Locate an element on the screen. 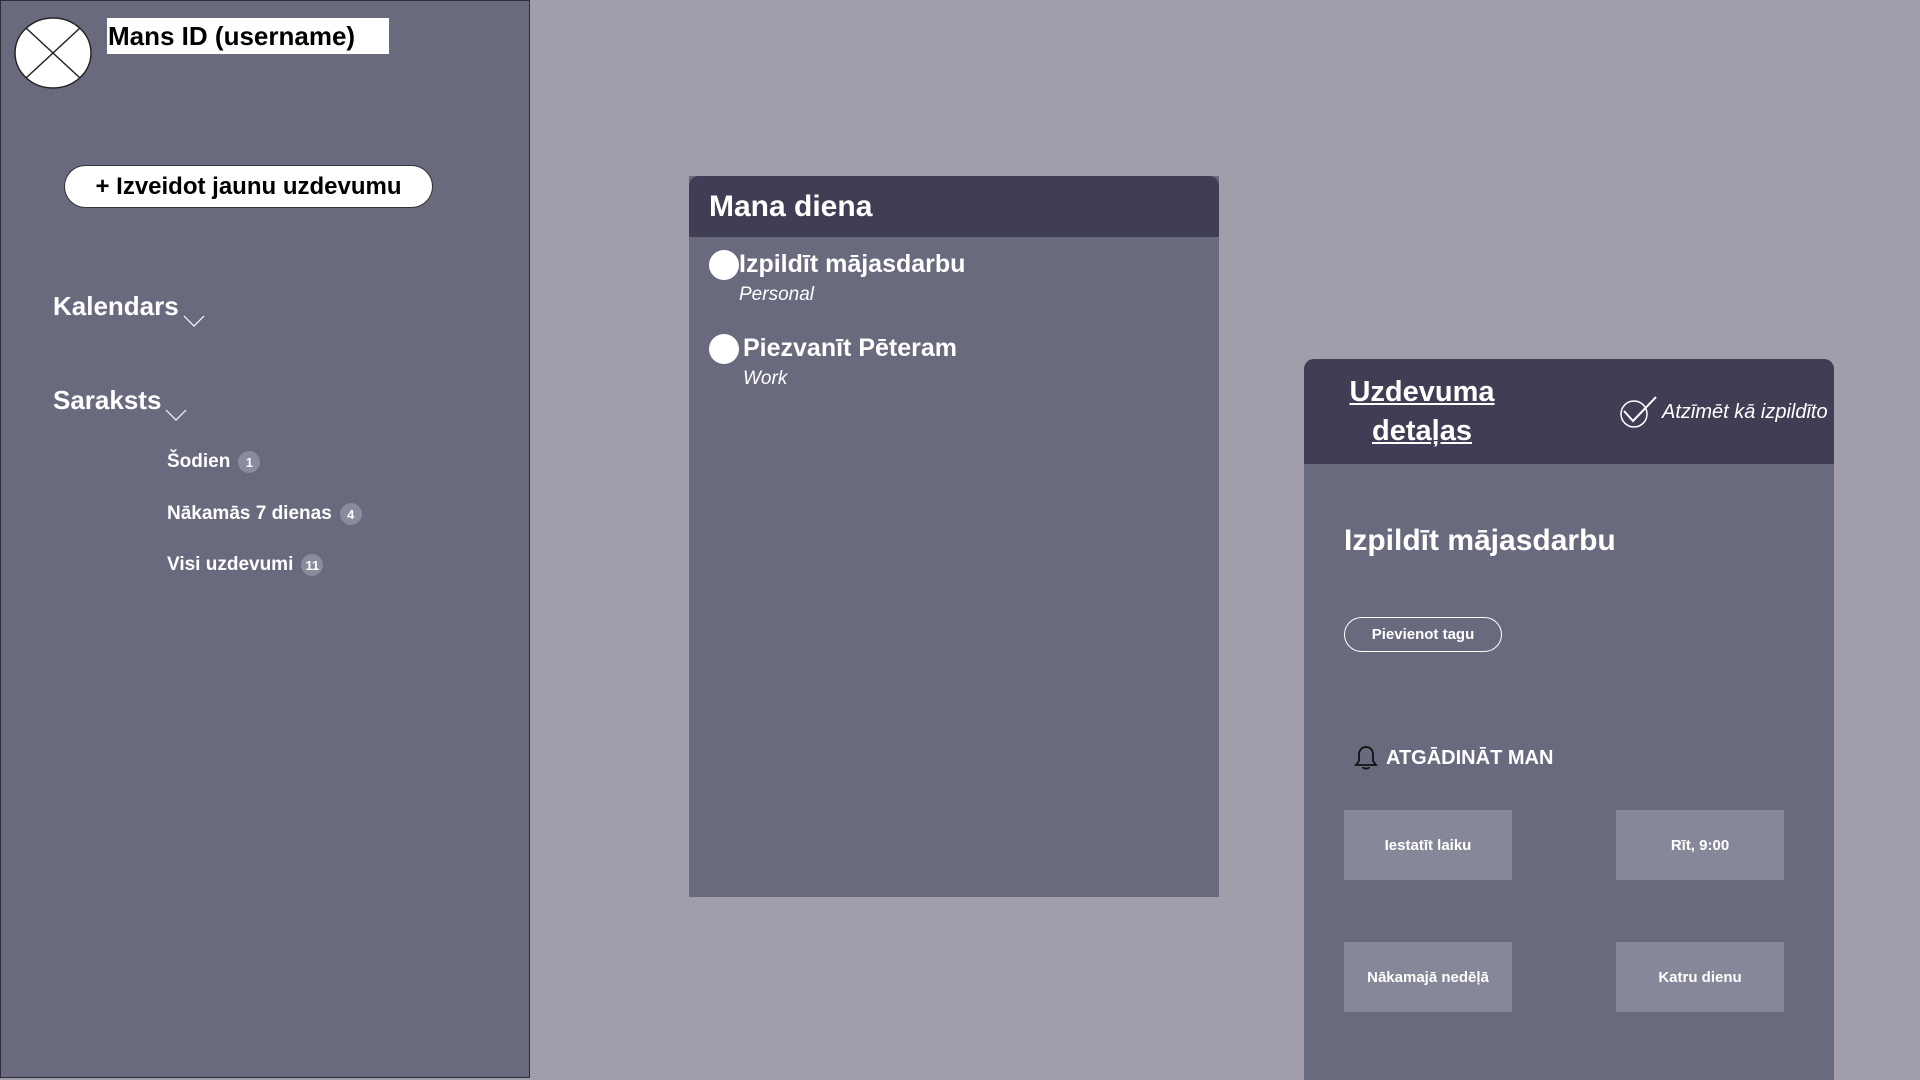  sidebar-item-all-tasks: Visi uzdevumi 11 is located at coordinates (245, 565).